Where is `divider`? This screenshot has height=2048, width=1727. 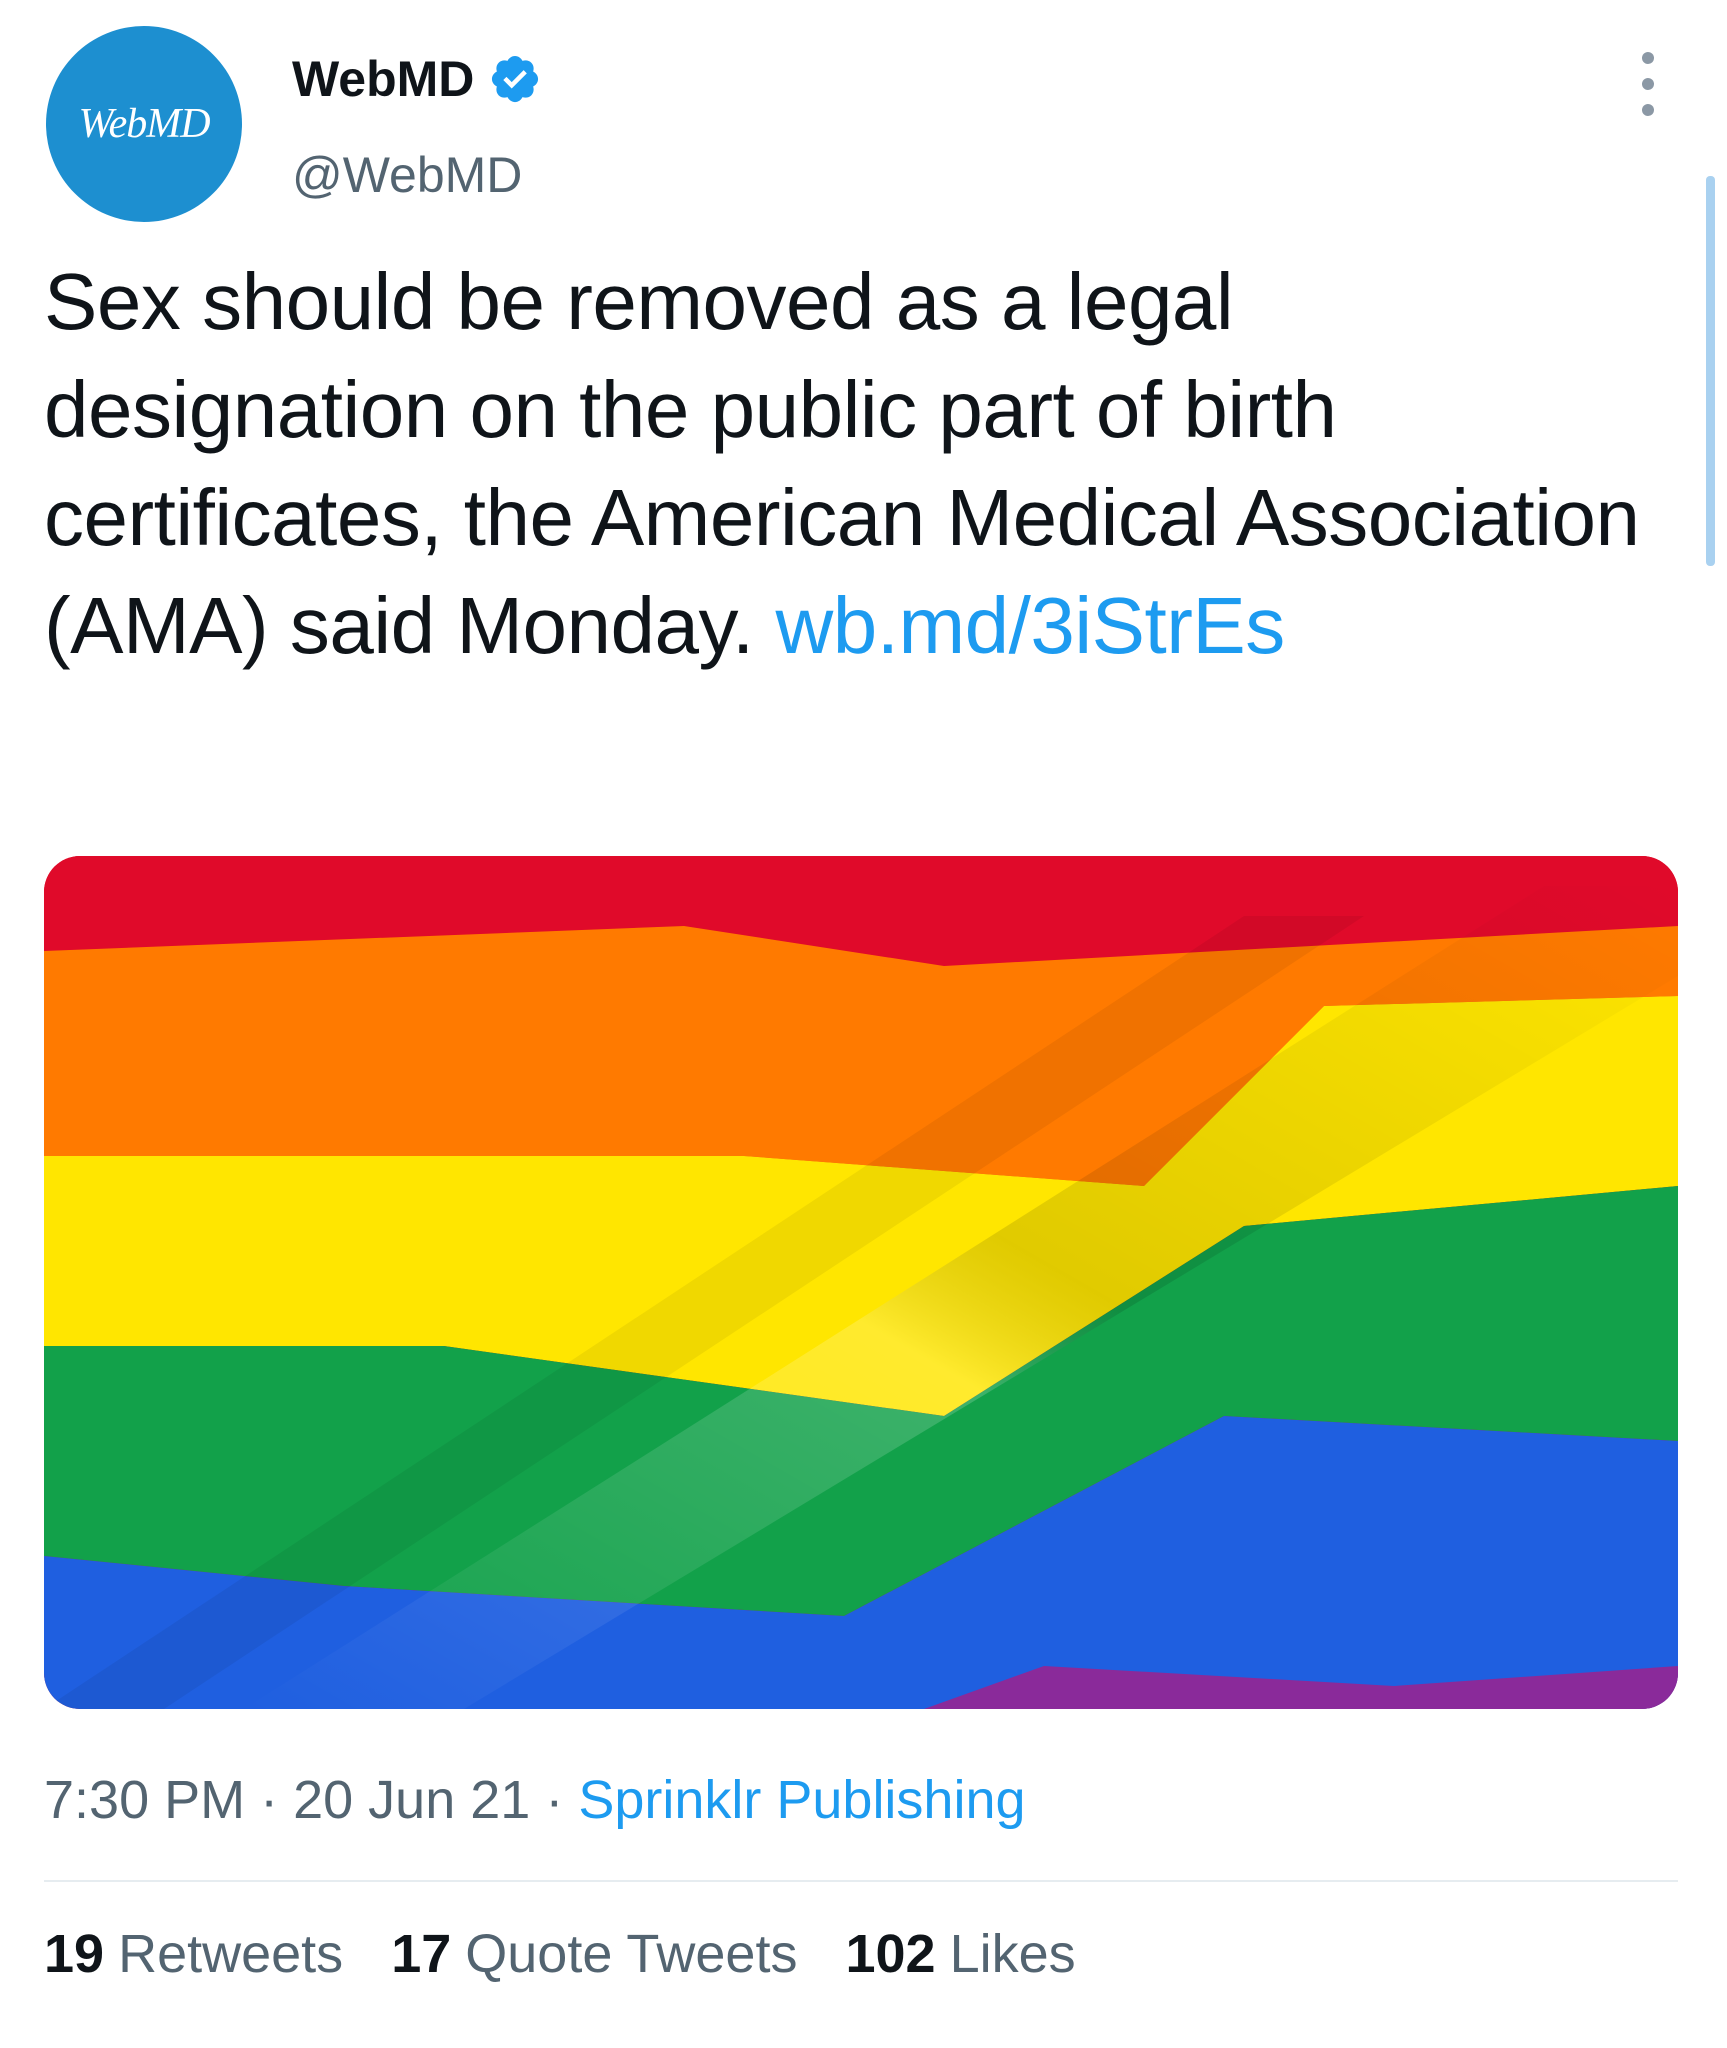 divider is located at coordinates (861, 1881).